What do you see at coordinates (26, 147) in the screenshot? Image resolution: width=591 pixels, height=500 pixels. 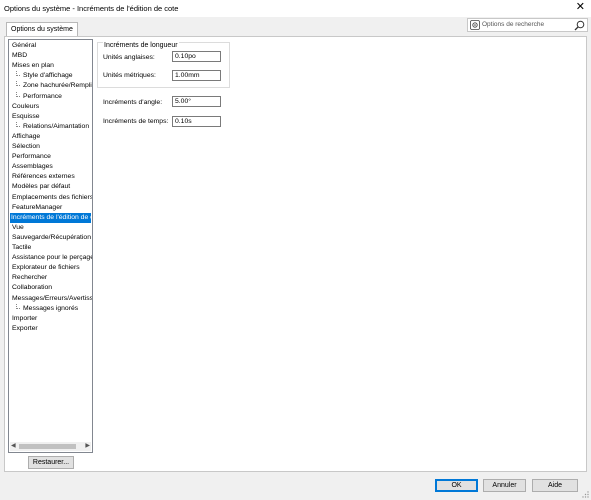 I see `tree-item: Sélection` at bounding box center [26, 147].